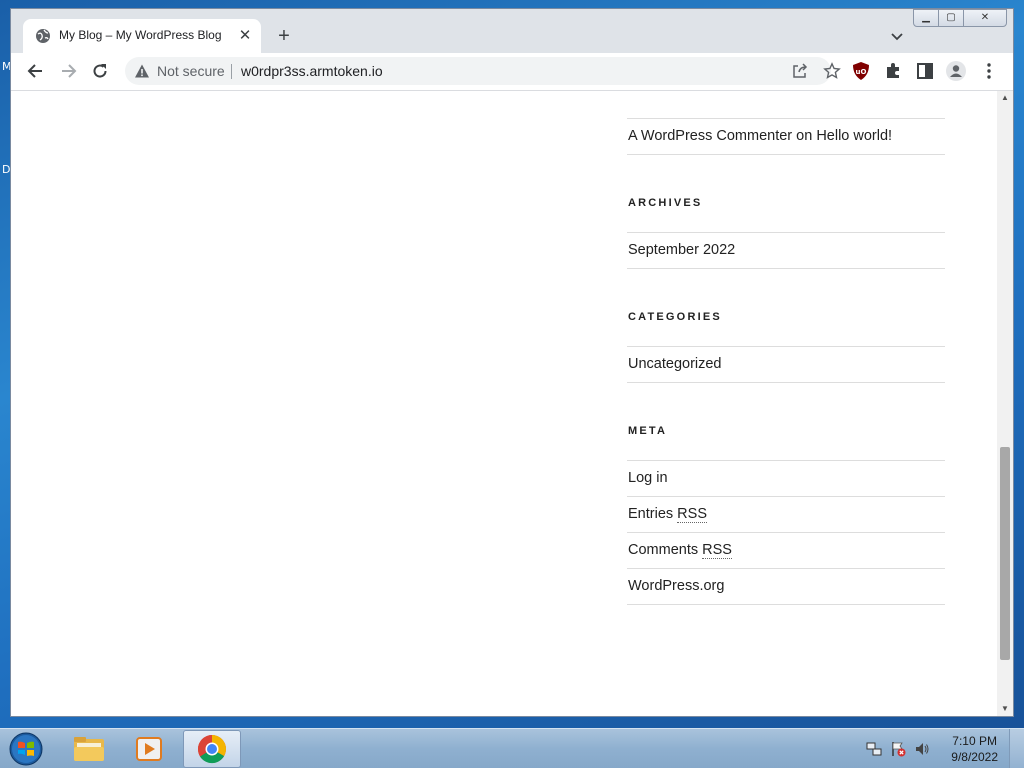 This screenshot has width=1024, height=768. I want to click on folder-icon, so click(89, 749).